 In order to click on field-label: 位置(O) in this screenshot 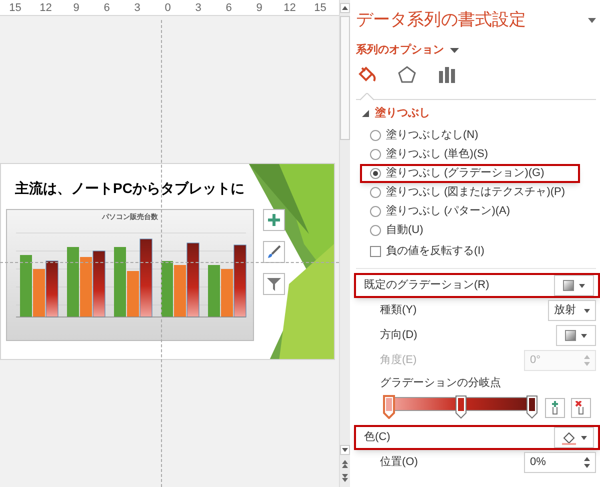, I will do `click(399, 462)`.